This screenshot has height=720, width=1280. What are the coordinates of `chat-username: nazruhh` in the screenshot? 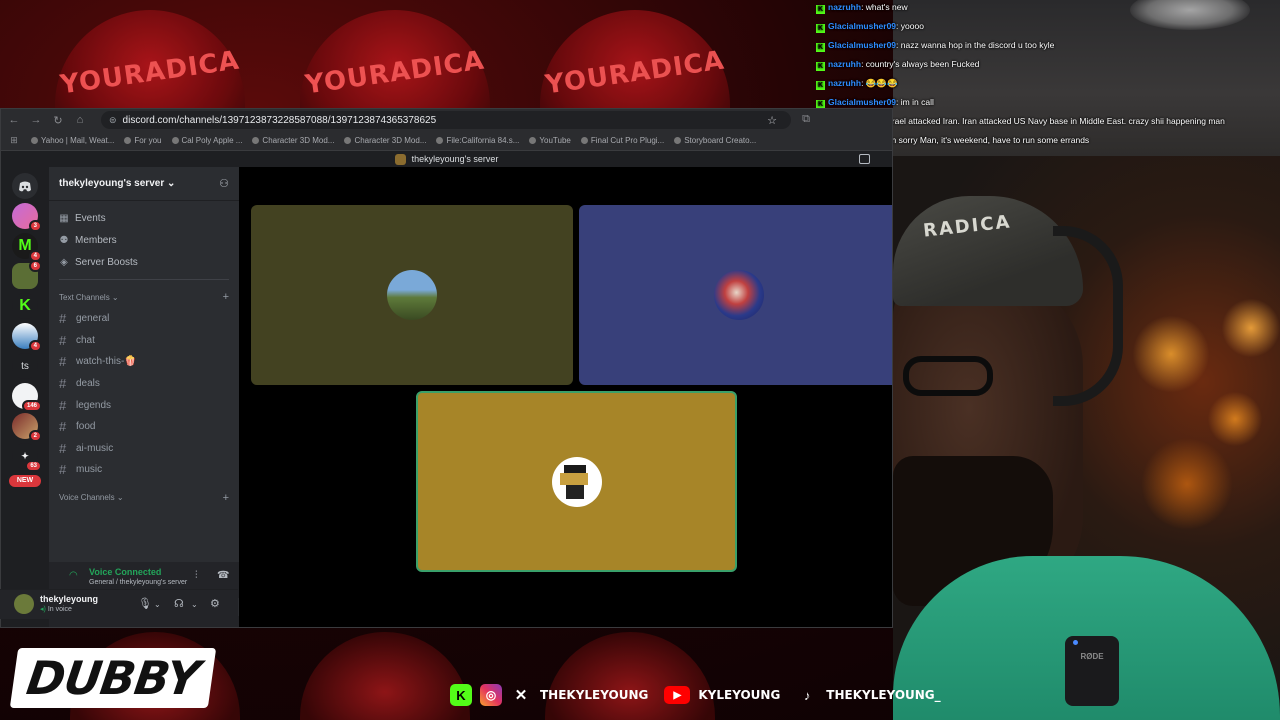 It's located at (845, 83).